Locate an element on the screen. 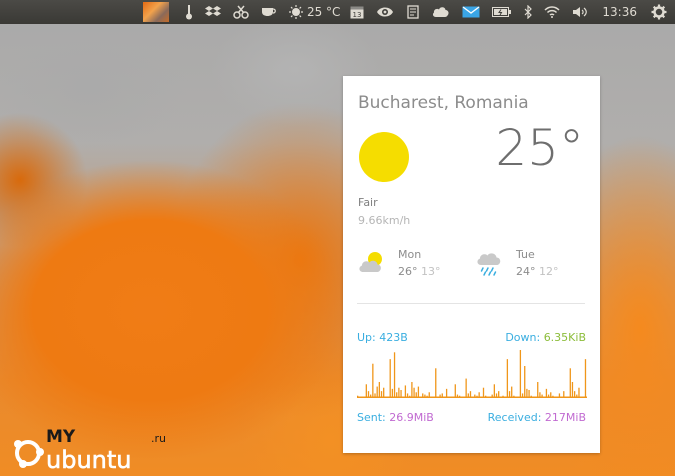  panel-clock: 13:36 is located at coordinates (619, 12).